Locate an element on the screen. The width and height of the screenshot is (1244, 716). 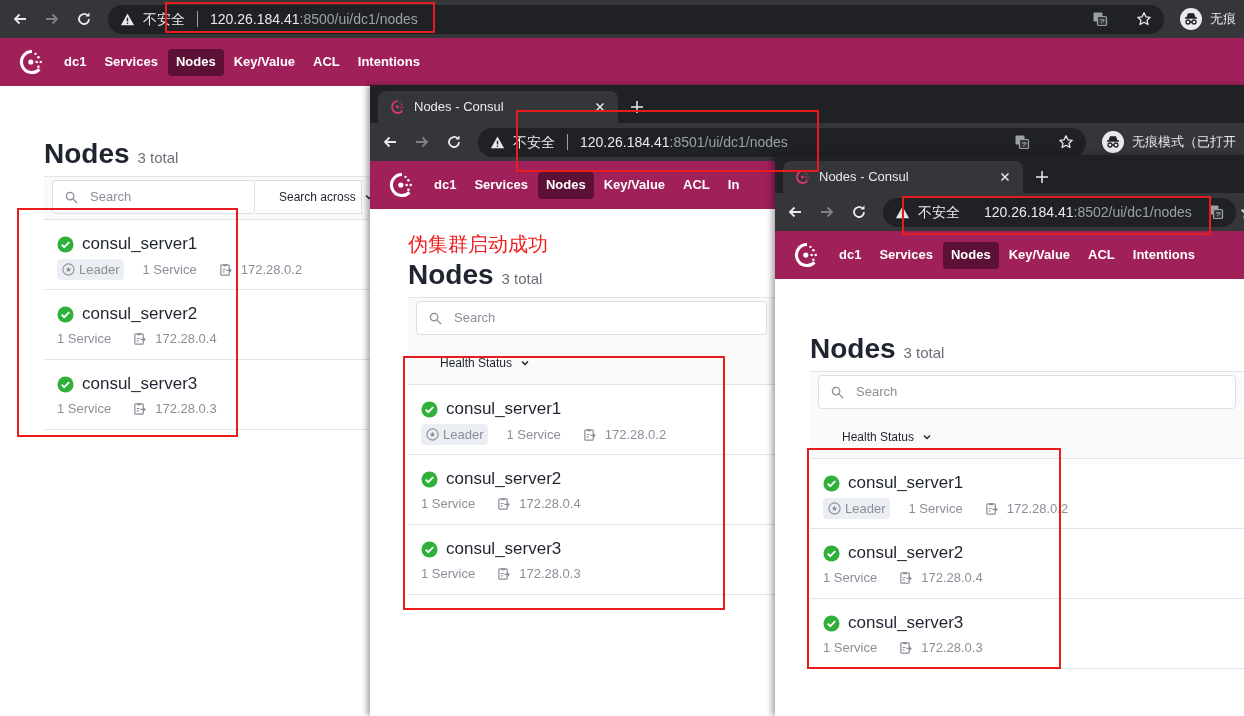
url-text: 120.26.184.41:8501/ui/dc1/nodes is located at coordinates (684, 142).